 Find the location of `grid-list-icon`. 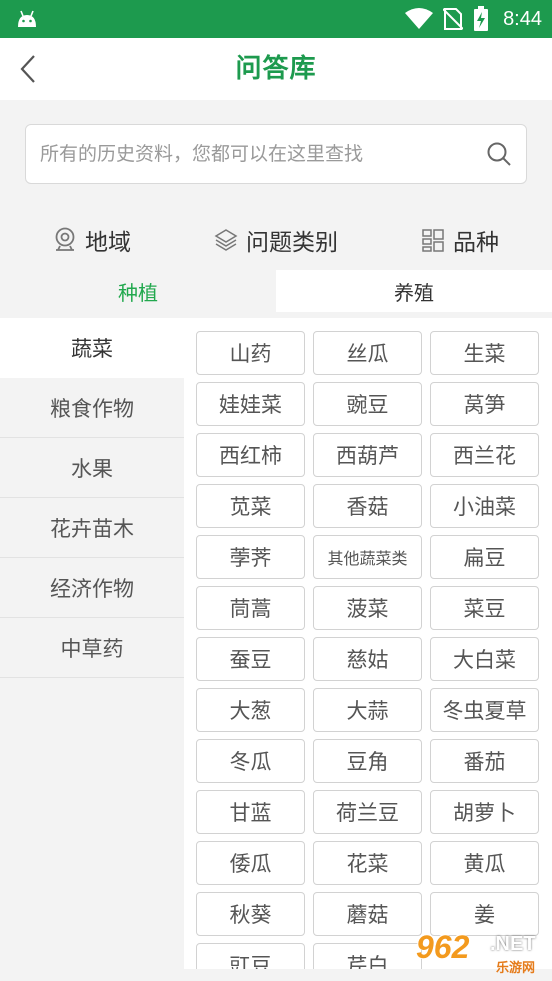

grid-list-icon is located at coordinates (433, 240).